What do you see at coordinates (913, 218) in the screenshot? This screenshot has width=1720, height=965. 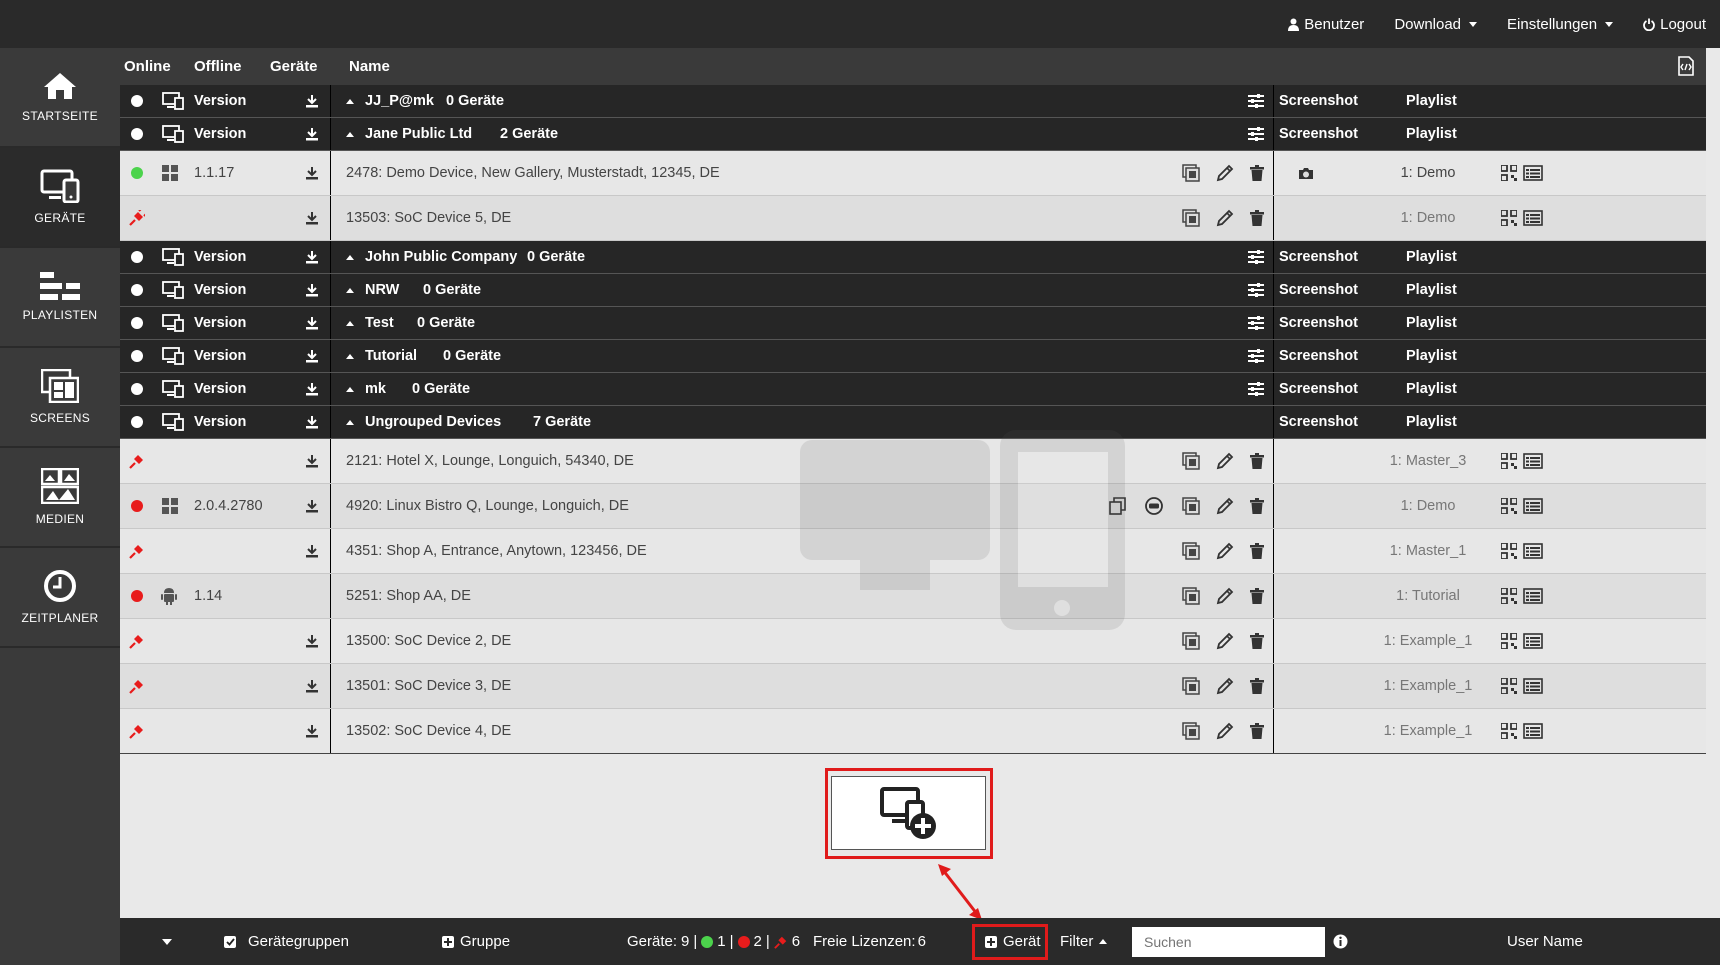 I see `device-row: 13503: SoC Device 5, DE 1: Demo` at bounding box center [913, 218].